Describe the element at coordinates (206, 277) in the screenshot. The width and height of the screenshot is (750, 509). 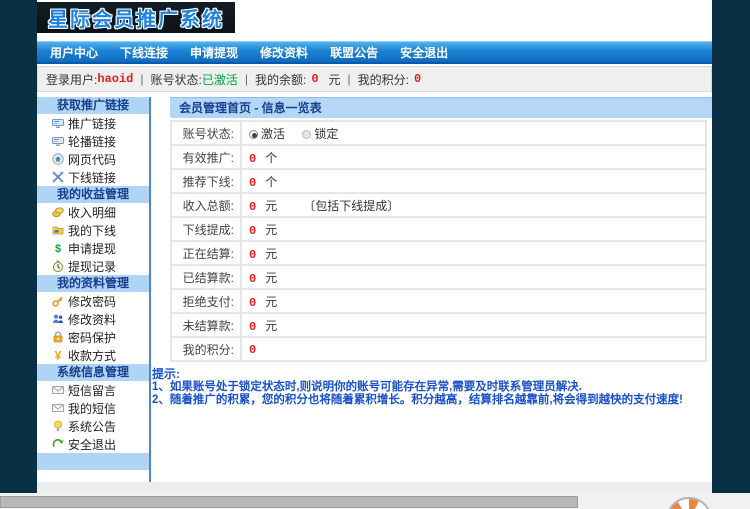
I see `row-label: 已结算款:` at that location.